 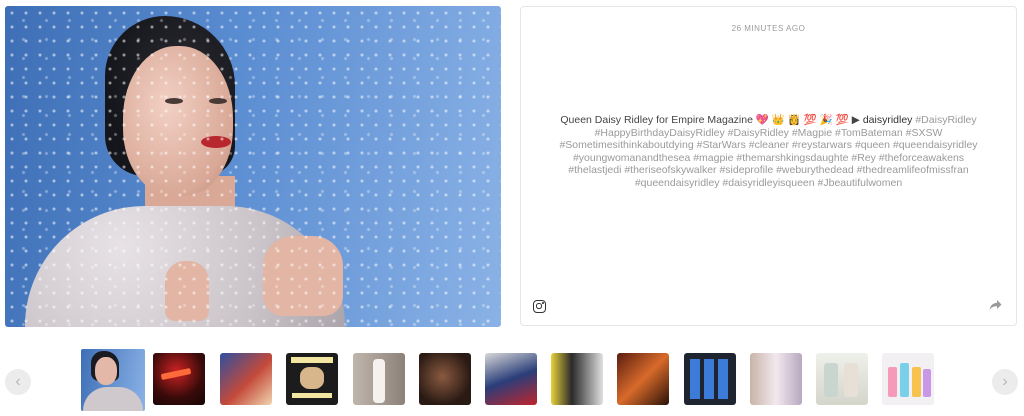 I want to click on prev-glyph: ‹, so click(x=18, y=381).